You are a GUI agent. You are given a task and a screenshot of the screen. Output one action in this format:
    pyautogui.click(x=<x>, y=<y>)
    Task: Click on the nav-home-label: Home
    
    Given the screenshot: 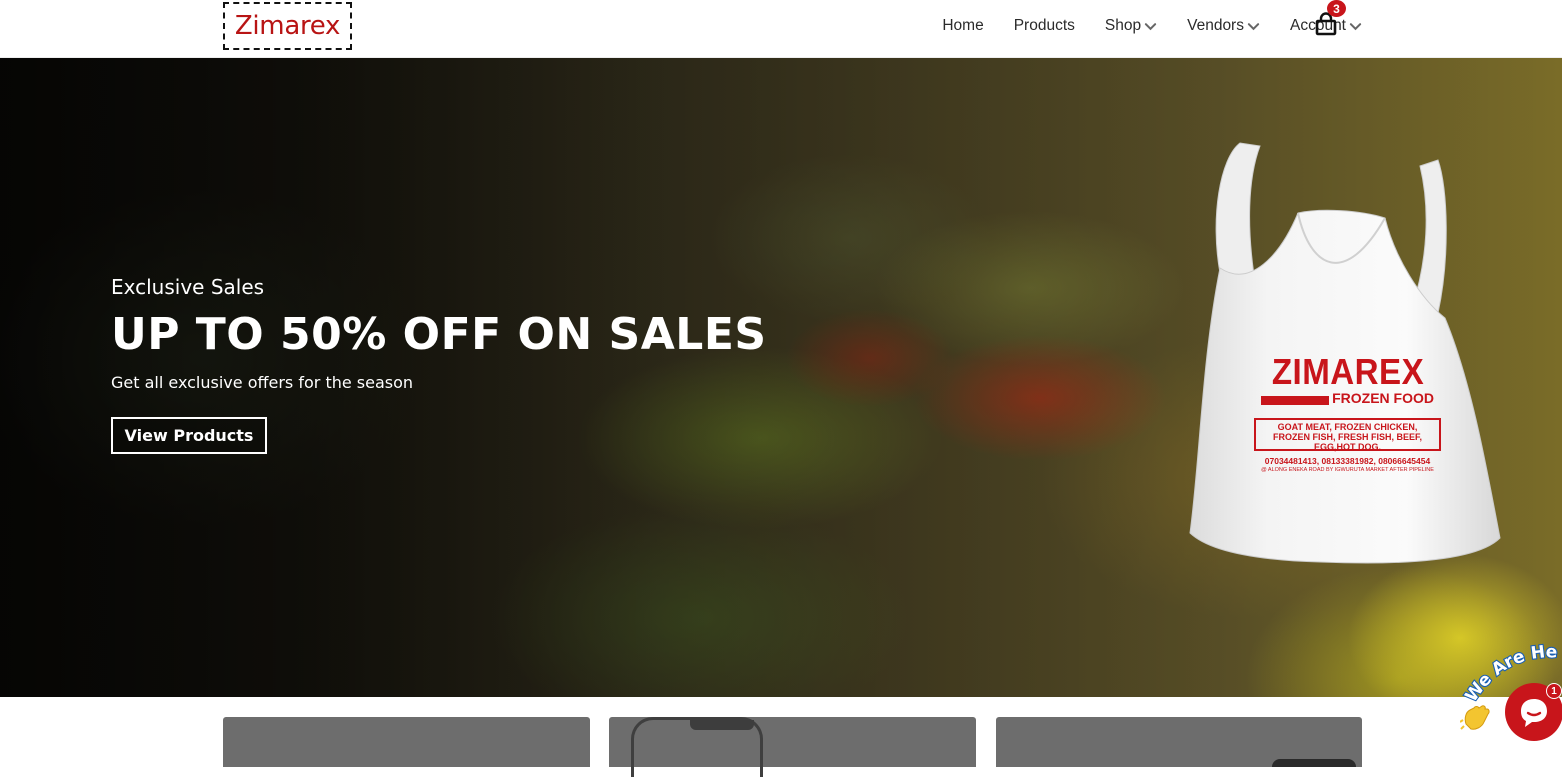 What is the action you would take?
    pyautogui.click(x=963, y=25)
    